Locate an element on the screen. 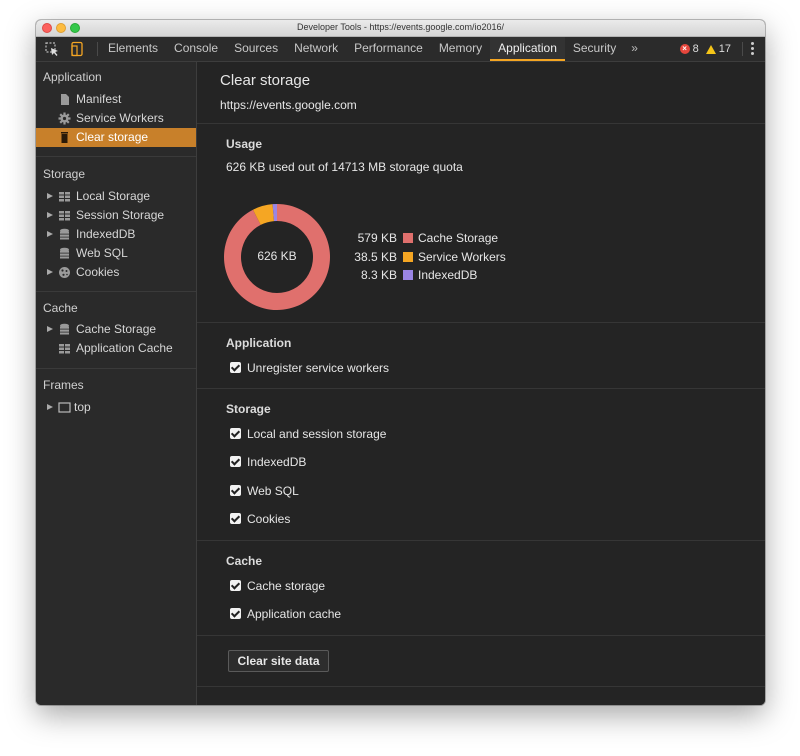 Image resolution: width=800 pixels, height=756 pixels. sidebar-item-indexeddb: IndexedDB is located at coordinates (116, 234).